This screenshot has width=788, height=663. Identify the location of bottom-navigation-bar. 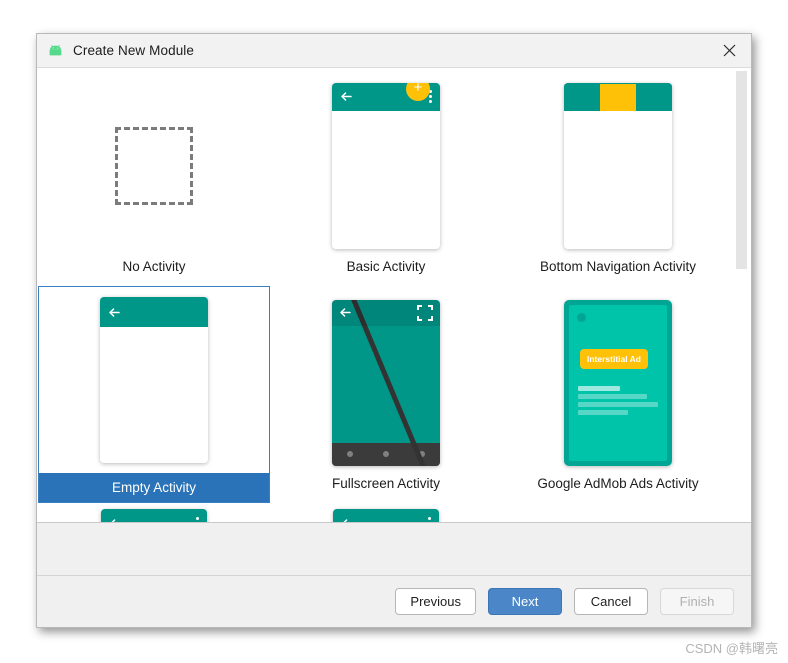
(618, 97).